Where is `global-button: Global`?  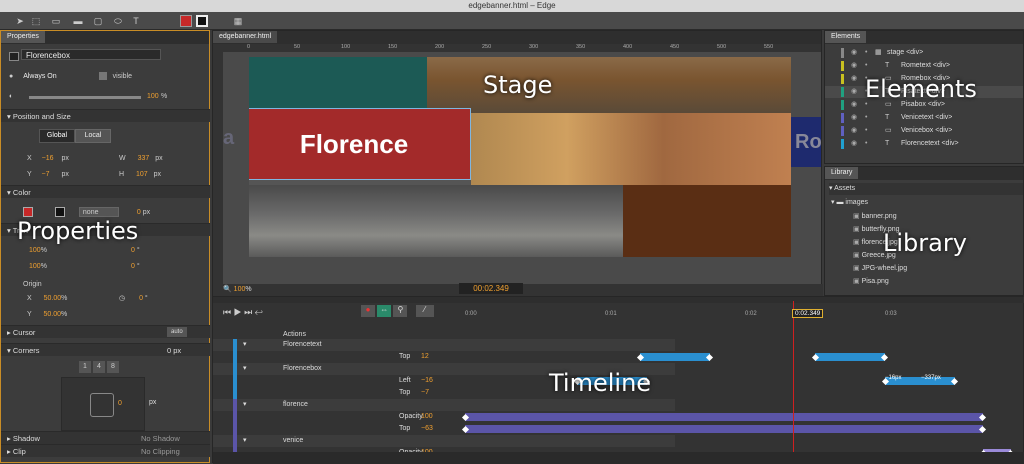 global-button: Global is located at coordinates (57, 136).